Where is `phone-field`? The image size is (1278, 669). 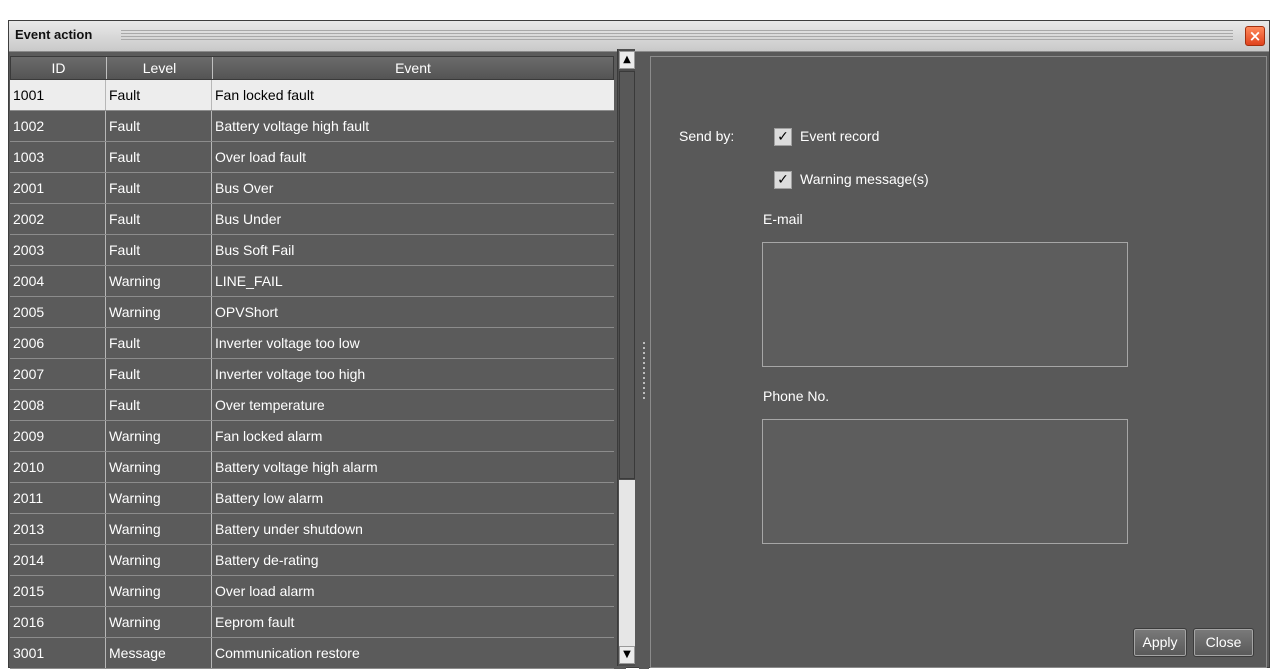
phone-field is located at coordinates (945, 481).